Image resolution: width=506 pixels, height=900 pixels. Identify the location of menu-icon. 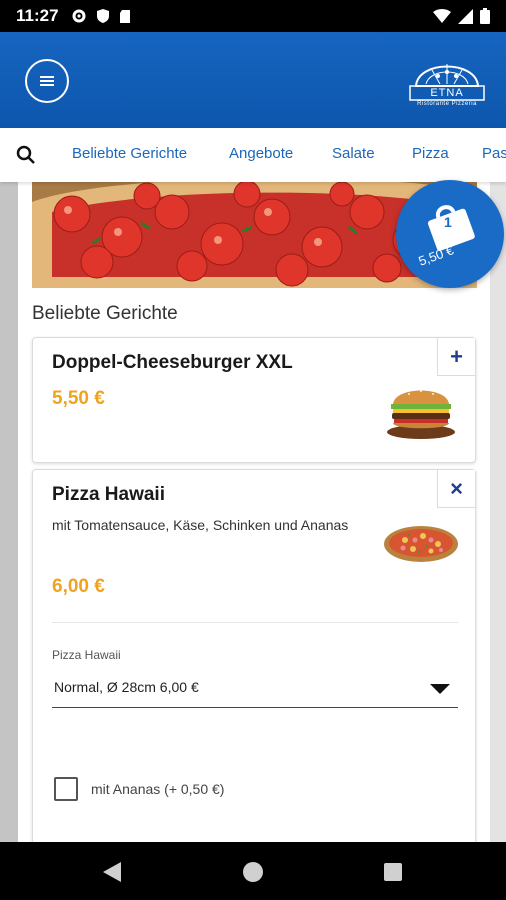
(47, 81).